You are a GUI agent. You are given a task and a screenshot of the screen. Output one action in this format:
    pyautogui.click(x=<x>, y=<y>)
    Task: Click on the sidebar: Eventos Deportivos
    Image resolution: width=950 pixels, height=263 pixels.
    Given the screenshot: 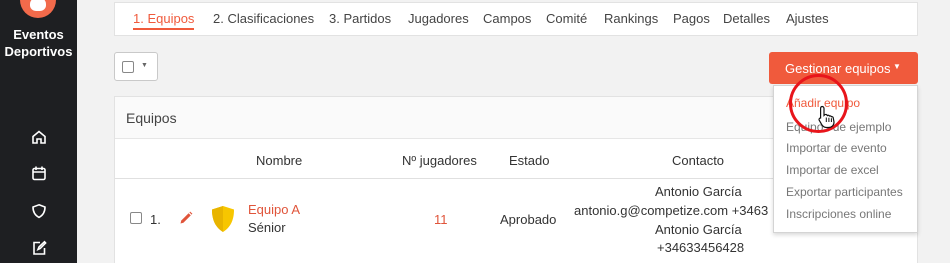 What is the action you would take?
    pyautogui.click(x=38, y=131)
    